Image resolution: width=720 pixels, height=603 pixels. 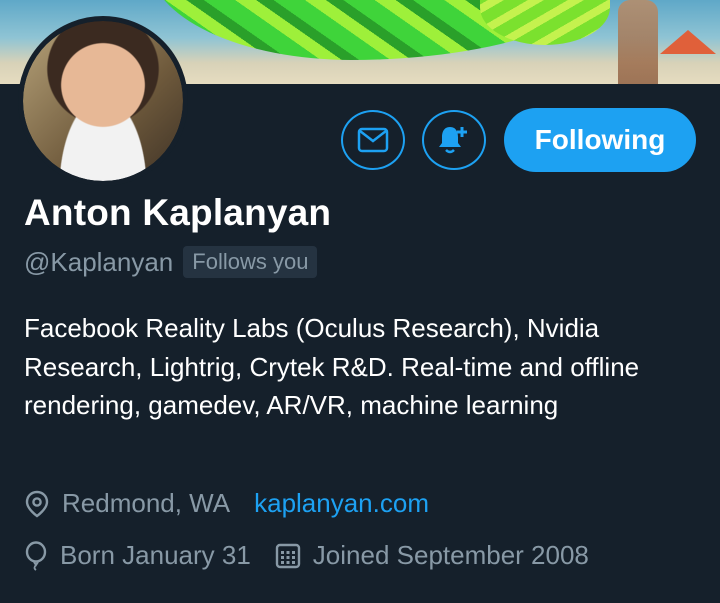 I want to click on avatar-photo, so click(x=103, y=101).